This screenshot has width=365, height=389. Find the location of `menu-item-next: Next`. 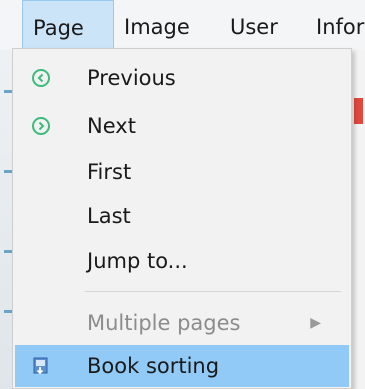

menu-item-next: Next is located at coordinates (182, 126).